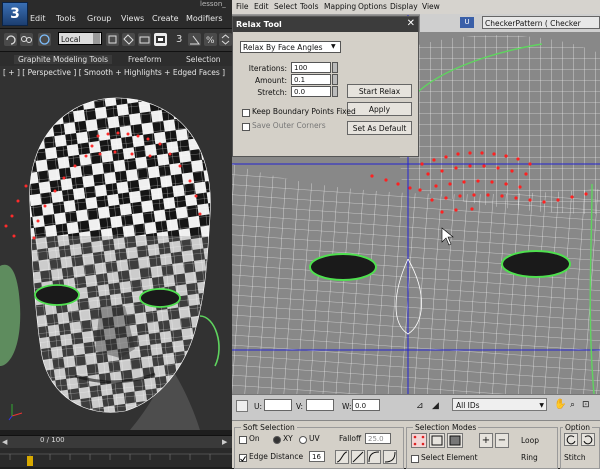 This screenshot has height=469, width=600. Describe the element at coordinates (128, 39) in the screenshot. I see `select-manipulate-icon` at that location.